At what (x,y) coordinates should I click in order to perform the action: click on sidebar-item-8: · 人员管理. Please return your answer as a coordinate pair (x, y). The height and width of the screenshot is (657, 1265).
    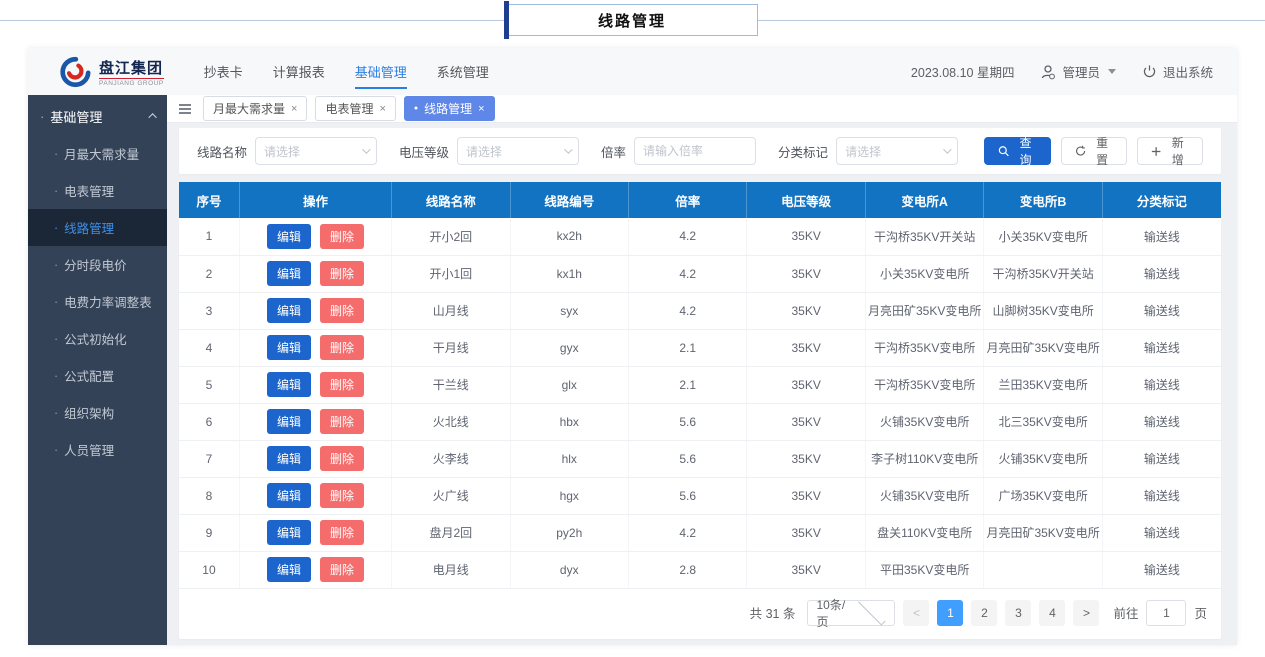
    Looking at the image, I should click on (97, 449).